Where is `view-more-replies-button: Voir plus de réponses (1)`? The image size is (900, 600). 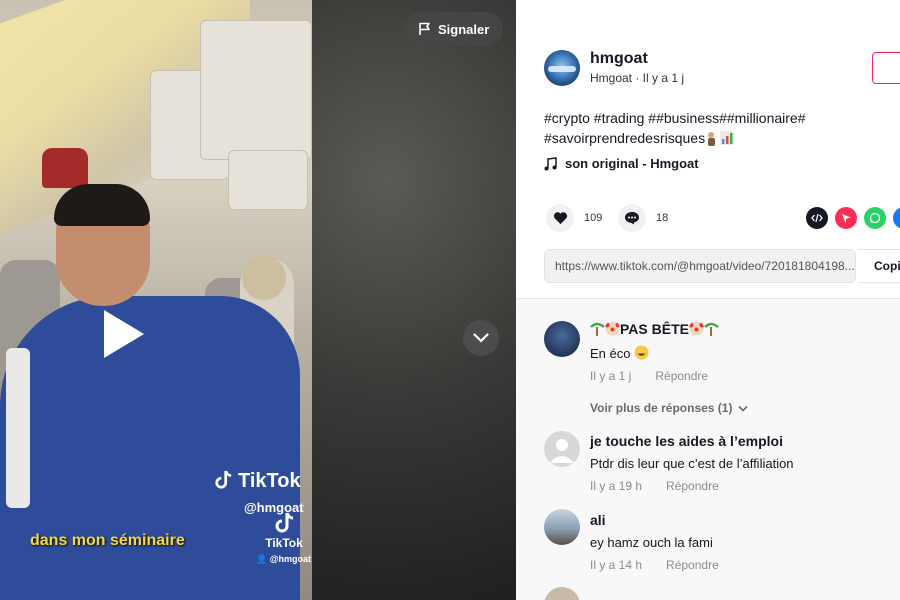 view-more-replies-button: Voir plus de réponses (1) is located at coordinates (669, 408).